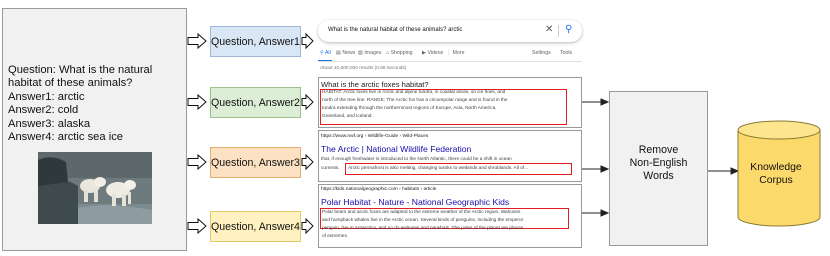 The width and height of the screenshot is (830, 256). I want to click on tab-more: ⋮ More, so click(455, 53).